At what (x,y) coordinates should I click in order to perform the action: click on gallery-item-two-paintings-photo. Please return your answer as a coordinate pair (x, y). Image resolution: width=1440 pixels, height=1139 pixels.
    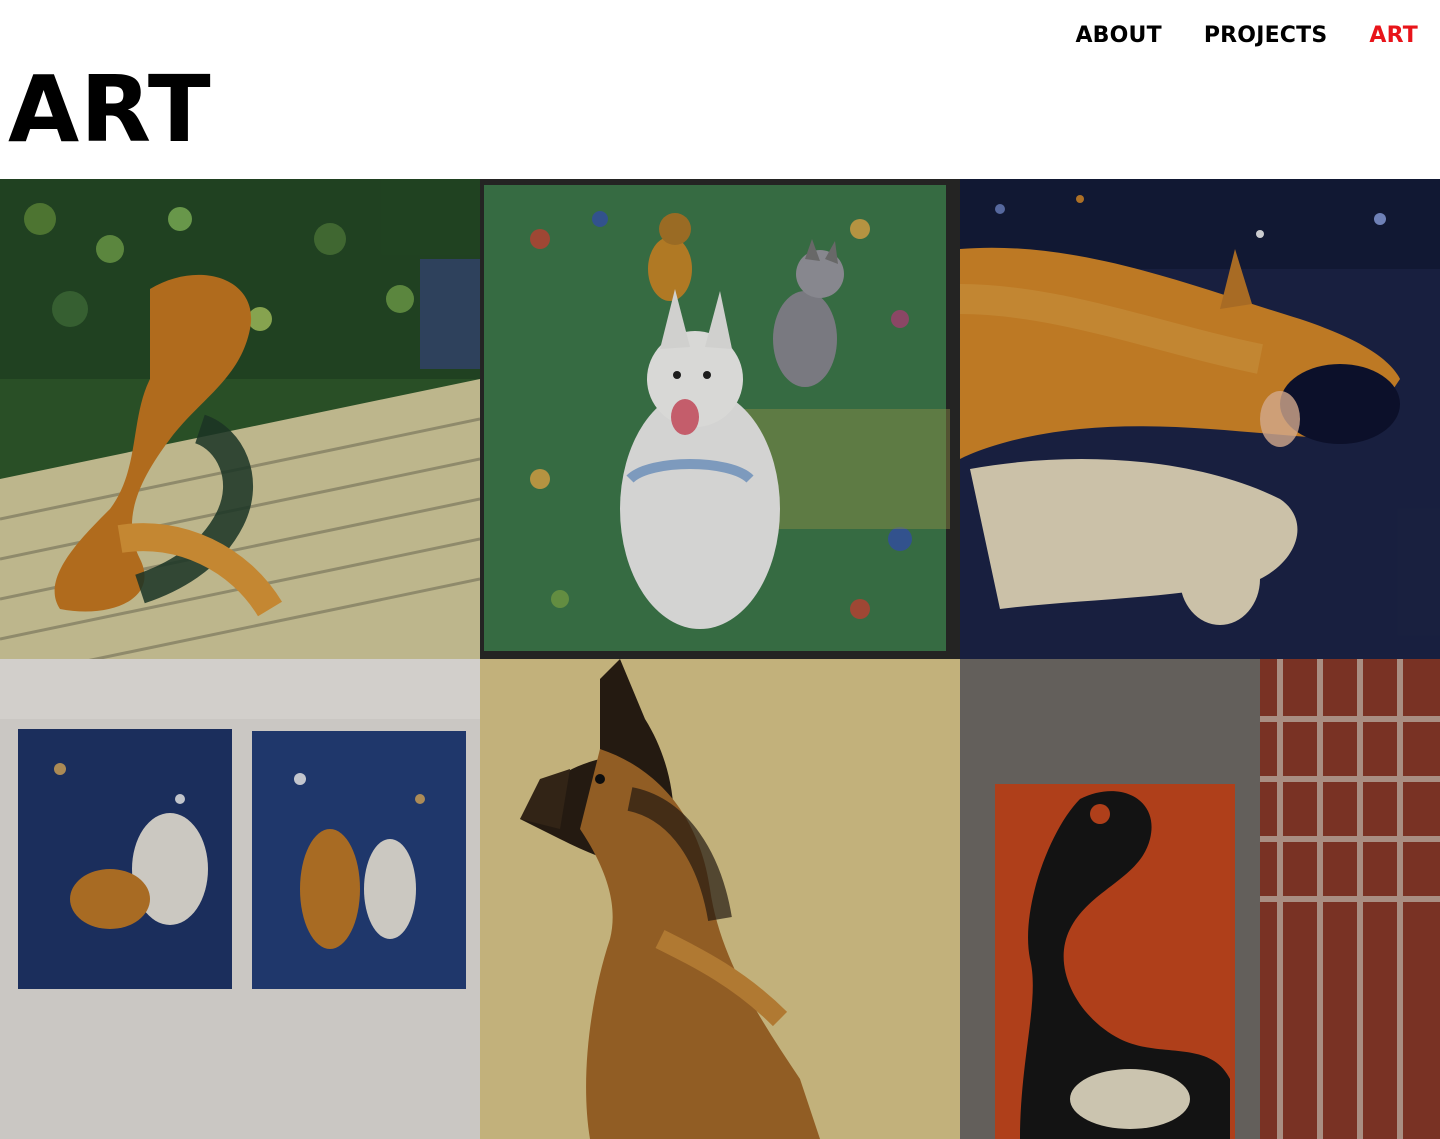
    Looking at the image, I should click on (240, 899).